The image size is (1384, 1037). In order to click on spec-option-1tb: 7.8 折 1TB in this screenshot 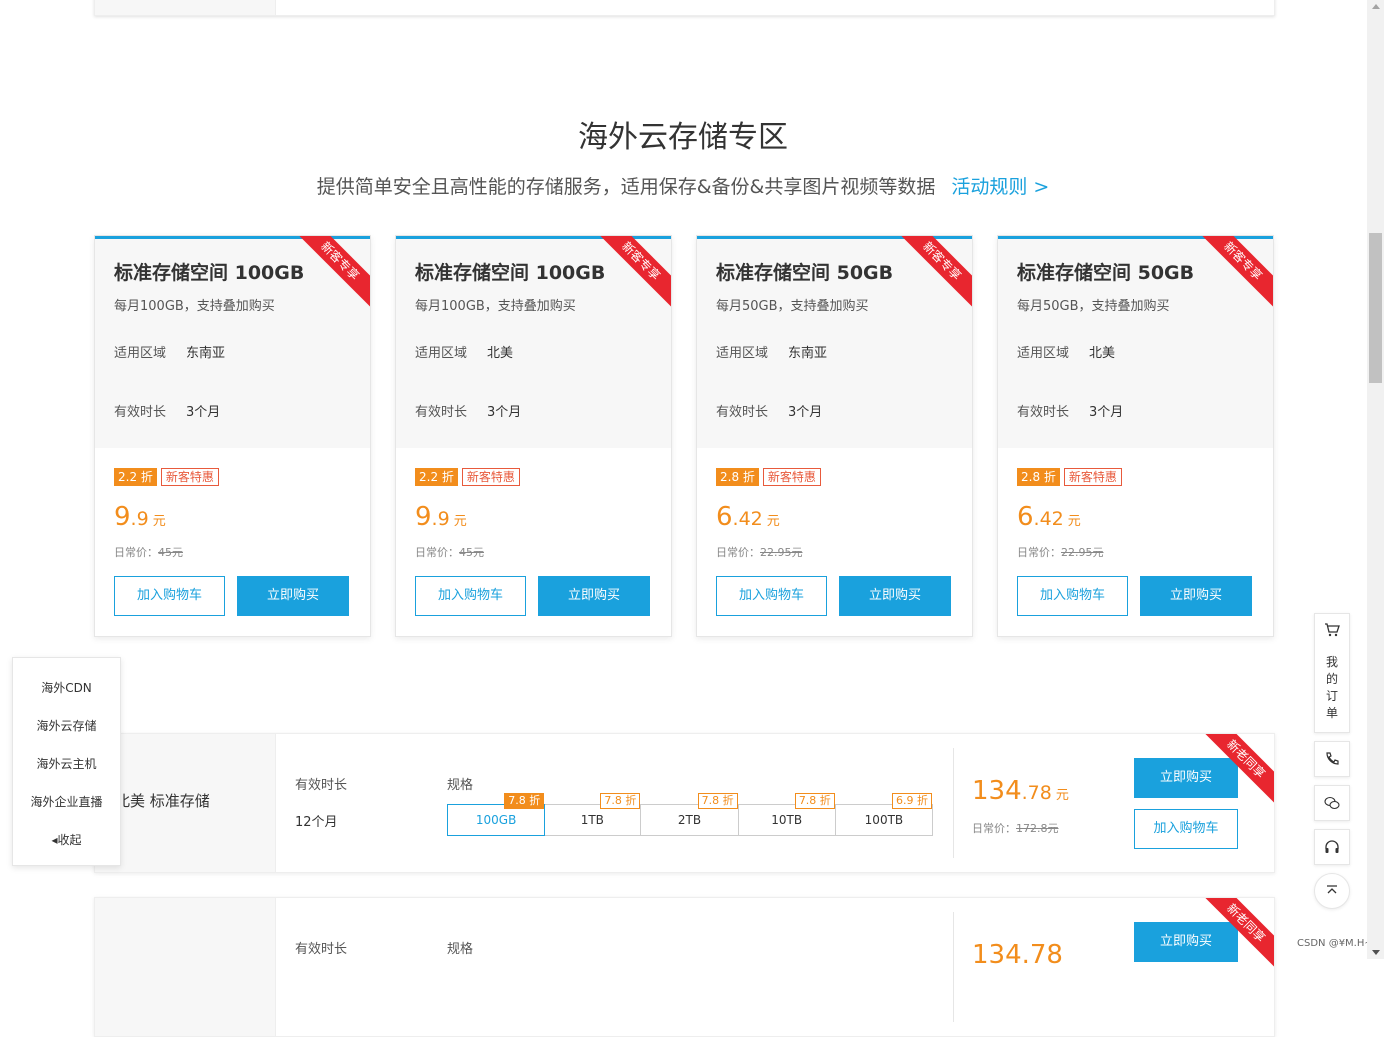, I will do `click(593, 814)`.